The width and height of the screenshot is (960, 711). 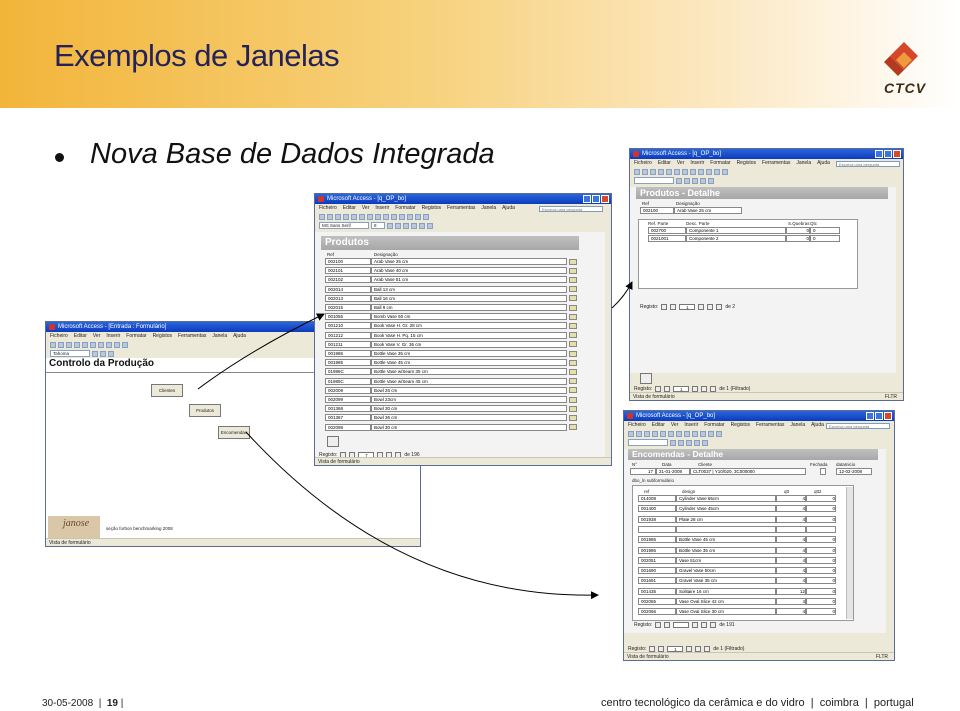 I want to click on ref-cell: 001212, so click(x=348, y=335).